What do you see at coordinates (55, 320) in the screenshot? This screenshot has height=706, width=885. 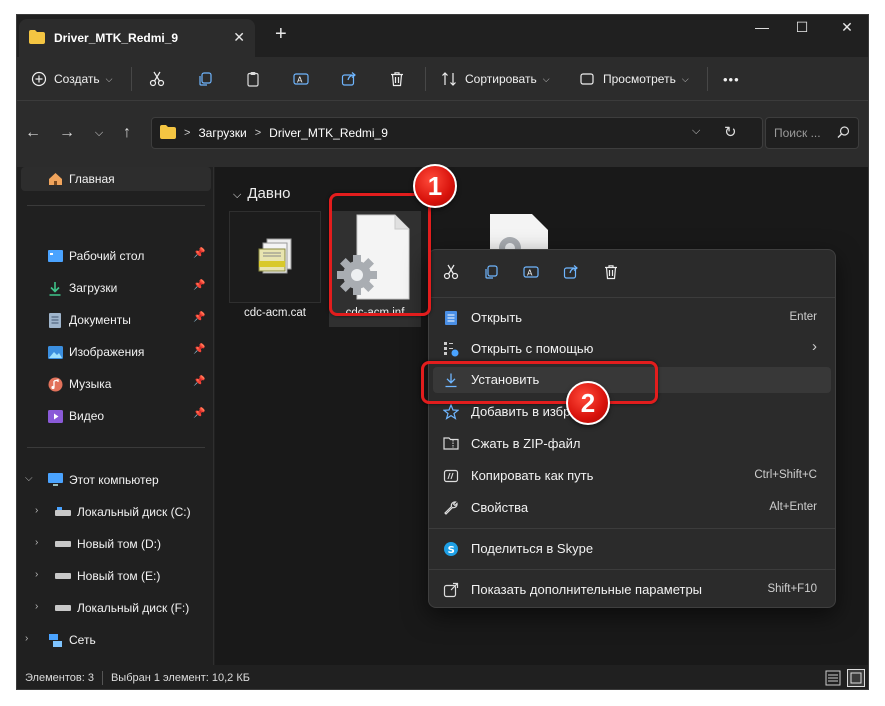 I see `document-icon` at bounding box center [55, 320].